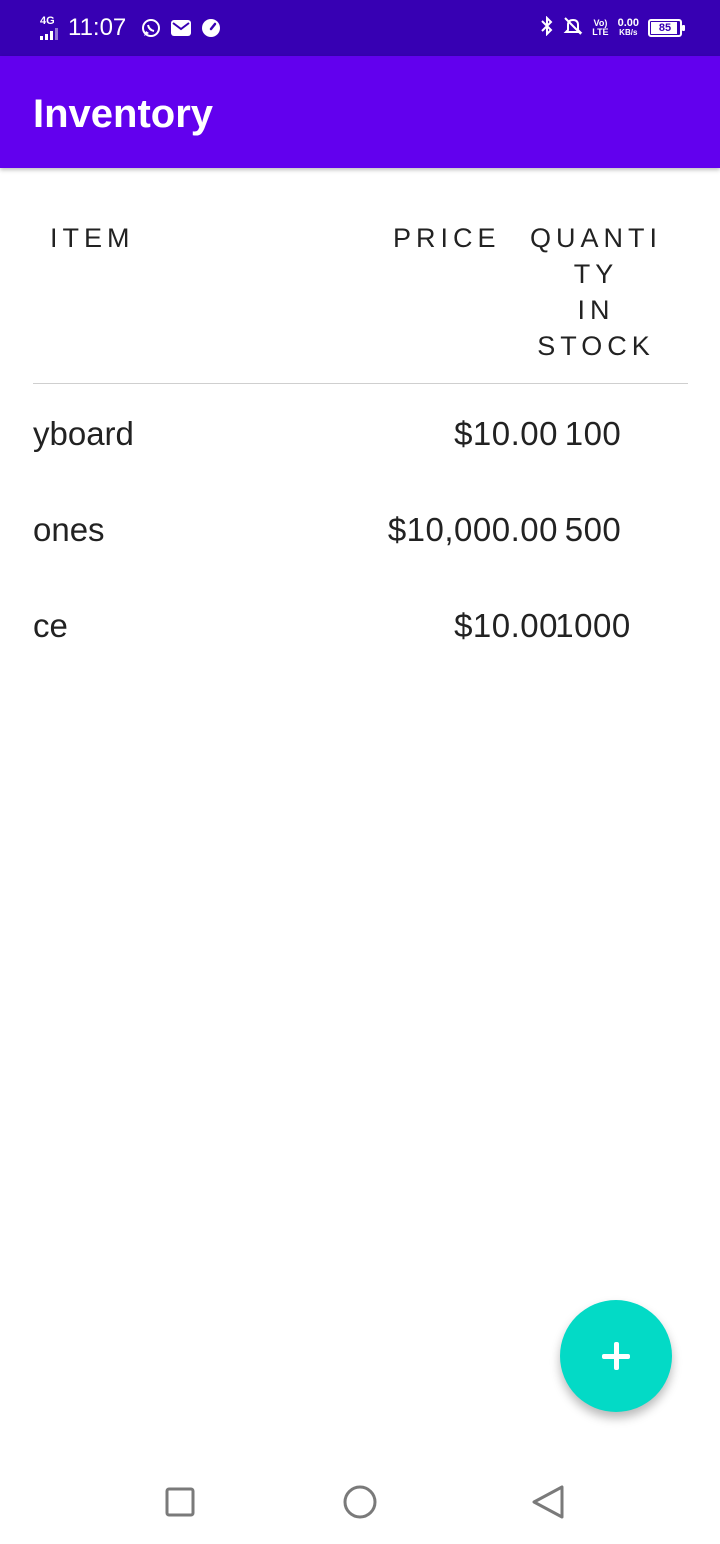 The height and width of the screenshot is (1544, 720). What do you see at coordinates (47, 21) in the screenshot?
I see `network-type: 4G` at bounding box center [47, 21].